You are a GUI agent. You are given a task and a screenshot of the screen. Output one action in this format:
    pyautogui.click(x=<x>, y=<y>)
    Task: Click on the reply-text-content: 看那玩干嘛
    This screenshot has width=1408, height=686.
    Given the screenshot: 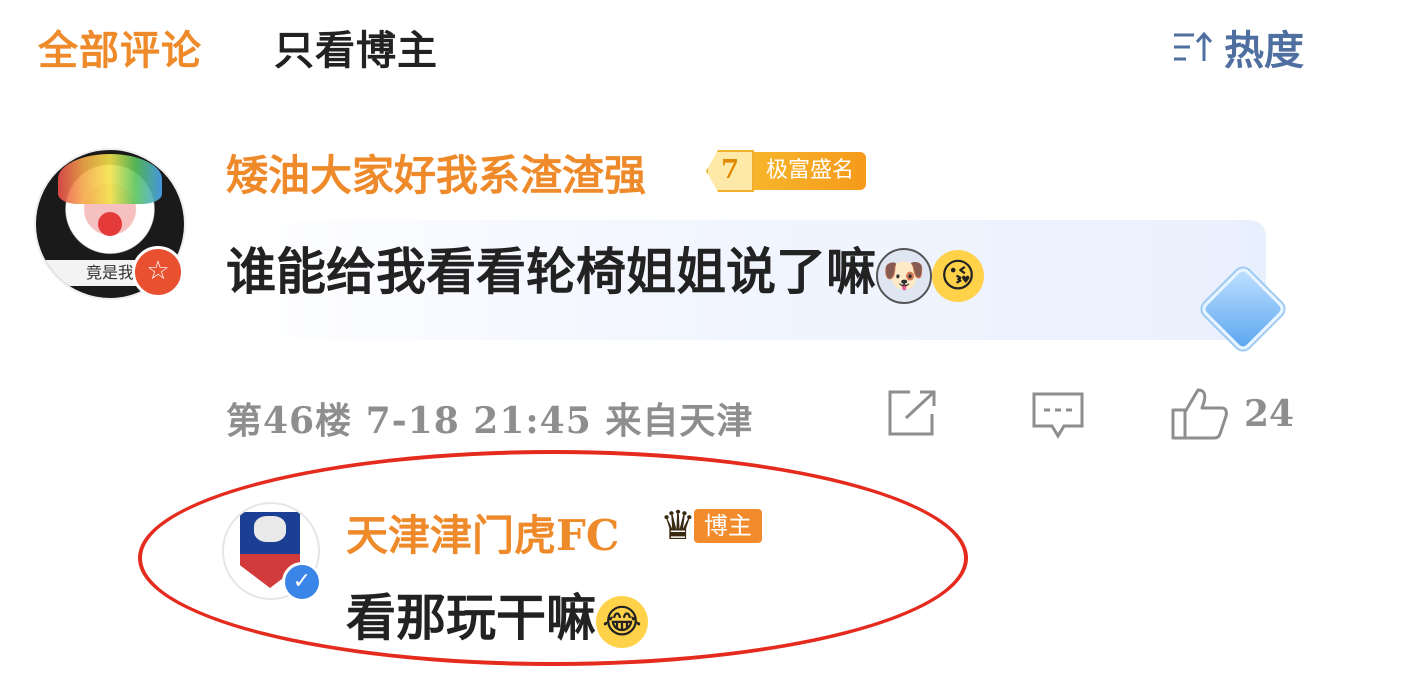 What is the action you would take?
    pyautogui.click(x=471, y=617)
    